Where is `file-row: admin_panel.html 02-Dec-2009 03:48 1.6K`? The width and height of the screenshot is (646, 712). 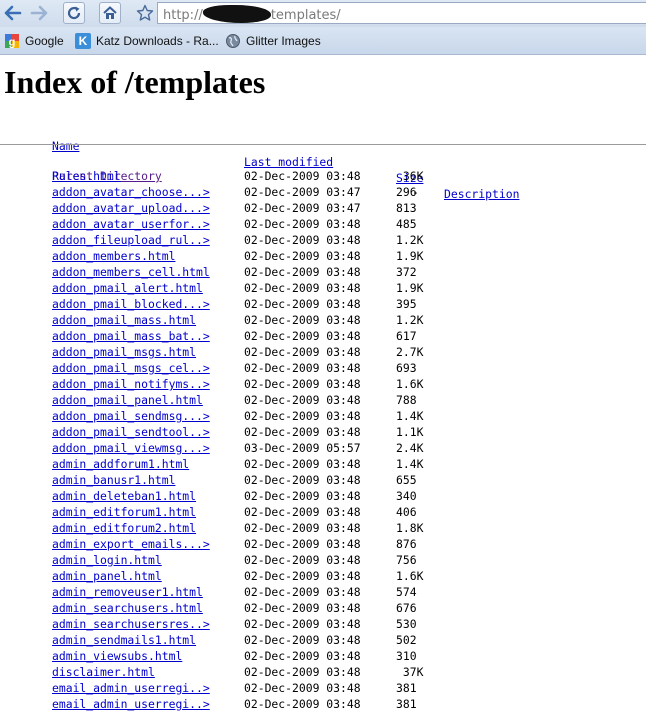
file-row: admin_panel.html 02-Dec-2009 03:48 1.6K is located at coordinates (213, 576).